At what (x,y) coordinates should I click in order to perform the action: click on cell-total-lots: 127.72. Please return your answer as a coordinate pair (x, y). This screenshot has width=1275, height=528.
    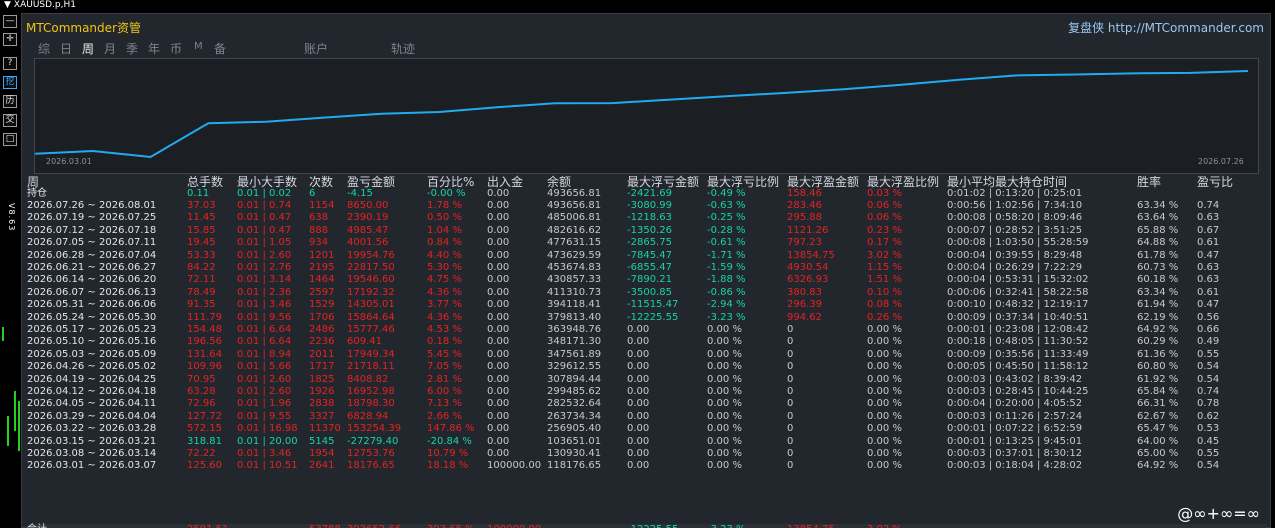
    Looking at the image, I should click on (204, 416).